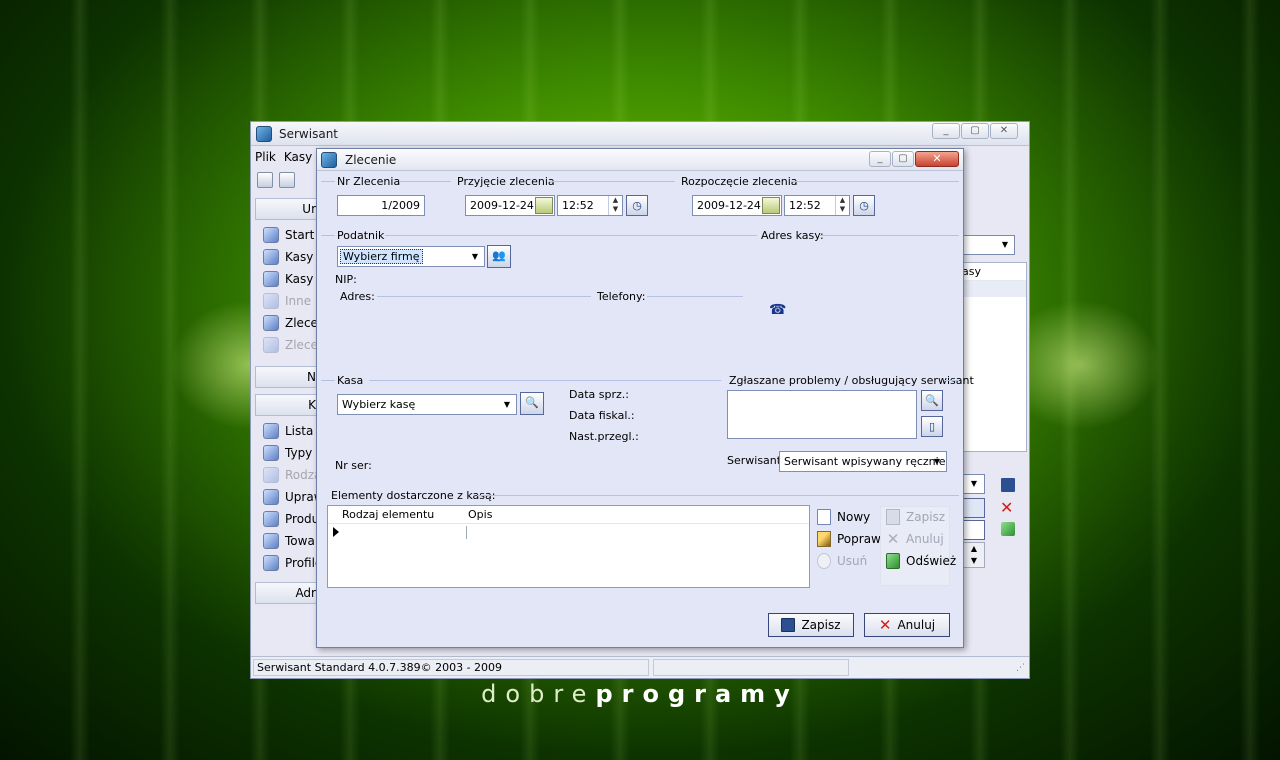 The image size is (1280, 760). What do you see at coordinates (532, 403) in the screenshot?
I see `search-register-icon: 🔍` at bounding box center [532, 403].